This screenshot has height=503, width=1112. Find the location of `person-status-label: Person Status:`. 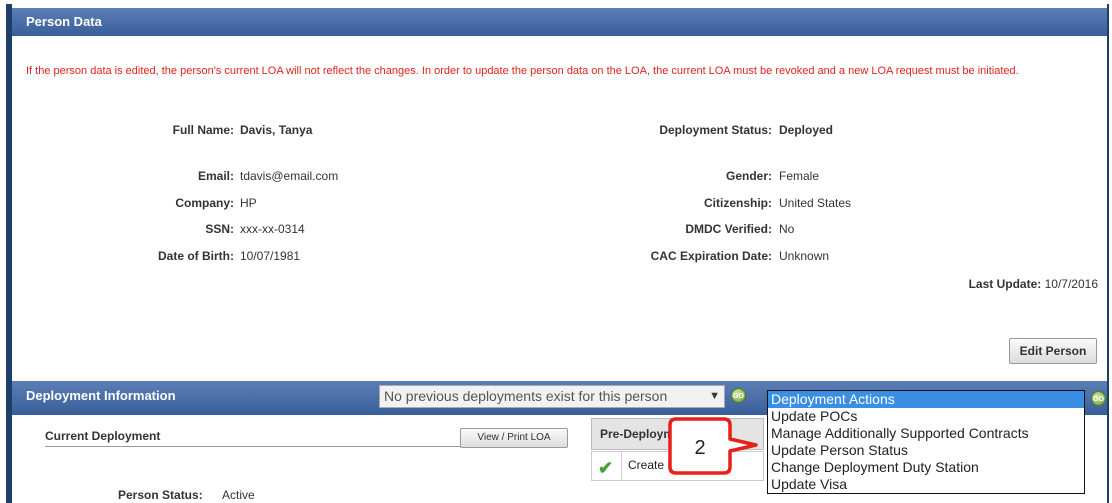

person-status-label: Person Status: is located at coordinates (160, 495).